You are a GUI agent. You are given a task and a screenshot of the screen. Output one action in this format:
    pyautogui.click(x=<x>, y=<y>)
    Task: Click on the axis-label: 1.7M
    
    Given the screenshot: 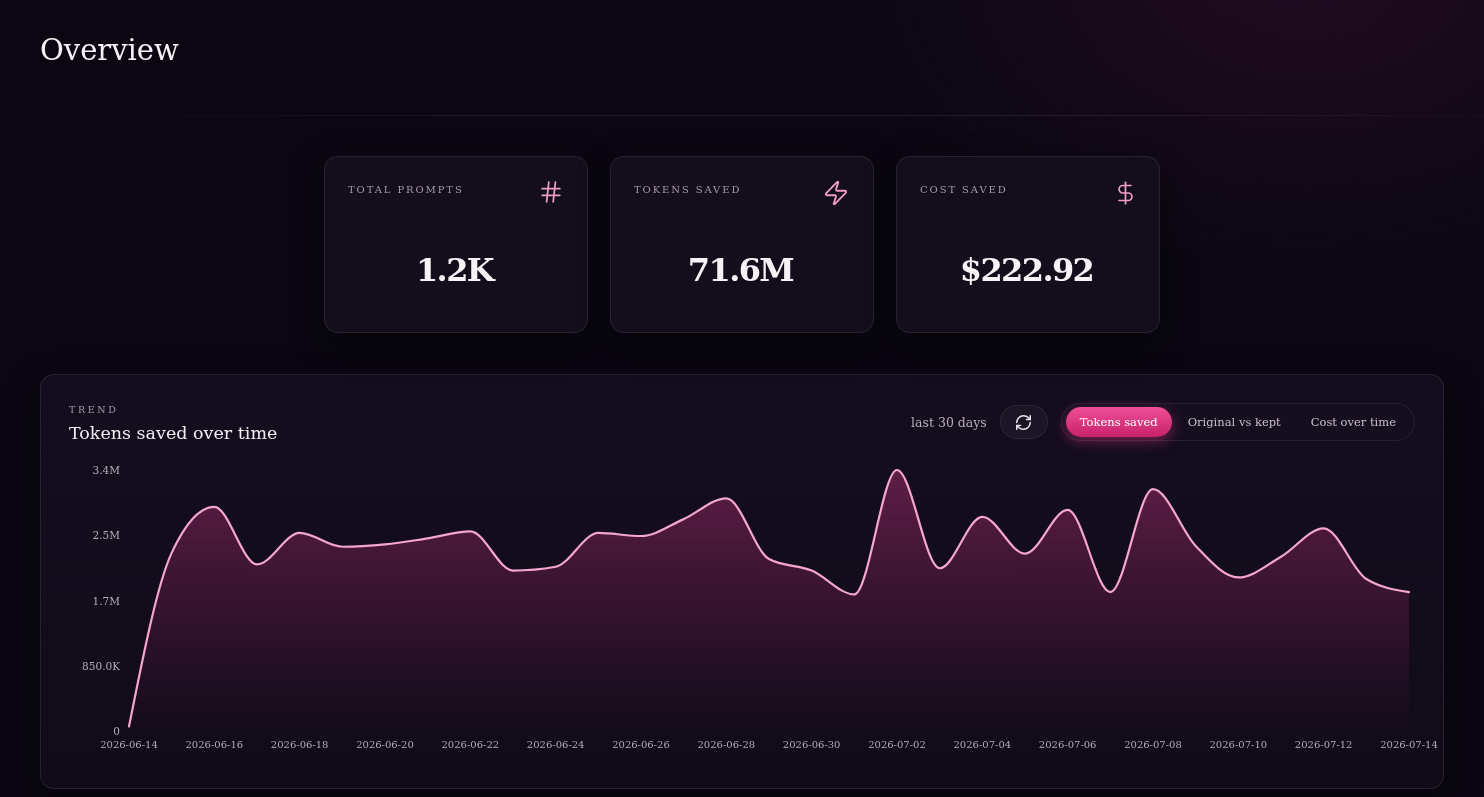 What is the action you would take?
    pyautogui.click(x=106, y=600)
    